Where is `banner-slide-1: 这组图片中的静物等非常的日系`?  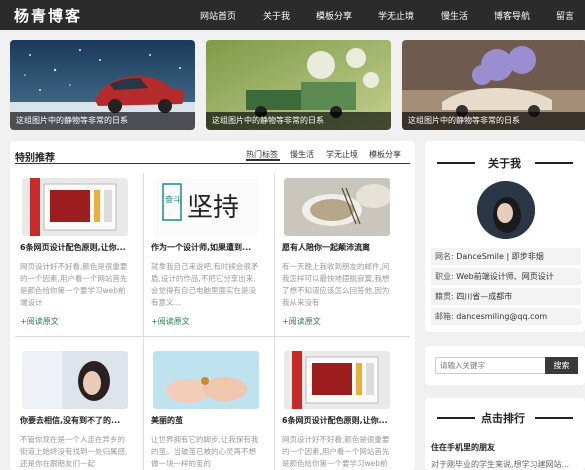
banner-slide-1: 这组图片中的静物等非常的日系 is located at coordinates (102, 85).